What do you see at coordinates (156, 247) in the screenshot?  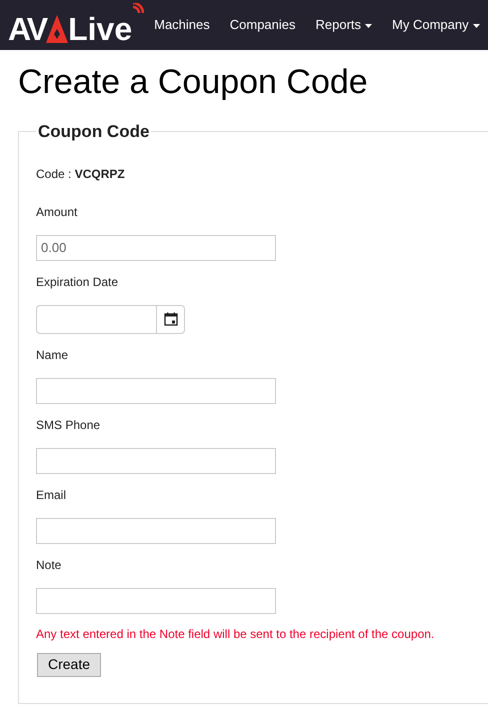 I see `input-field: 0.00` at bounding box center [156, 247].